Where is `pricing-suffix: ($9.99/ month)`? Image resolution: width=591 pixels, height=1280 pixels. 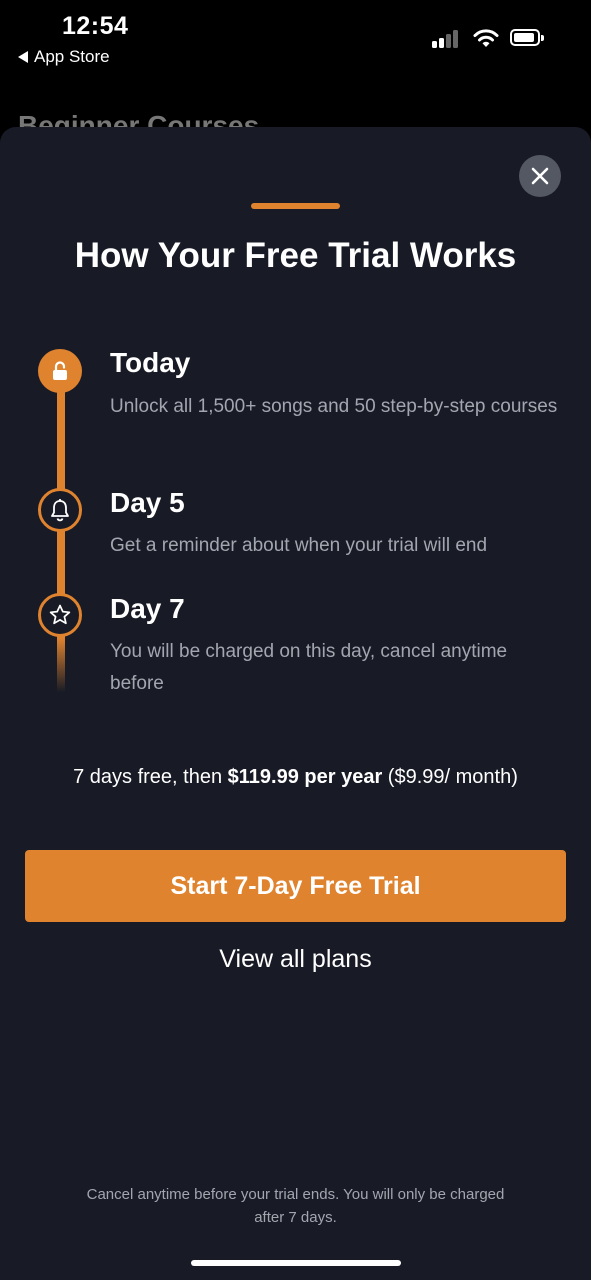
pricing-suffix: ($9.99/ month) is located at coordinates (450, 777).